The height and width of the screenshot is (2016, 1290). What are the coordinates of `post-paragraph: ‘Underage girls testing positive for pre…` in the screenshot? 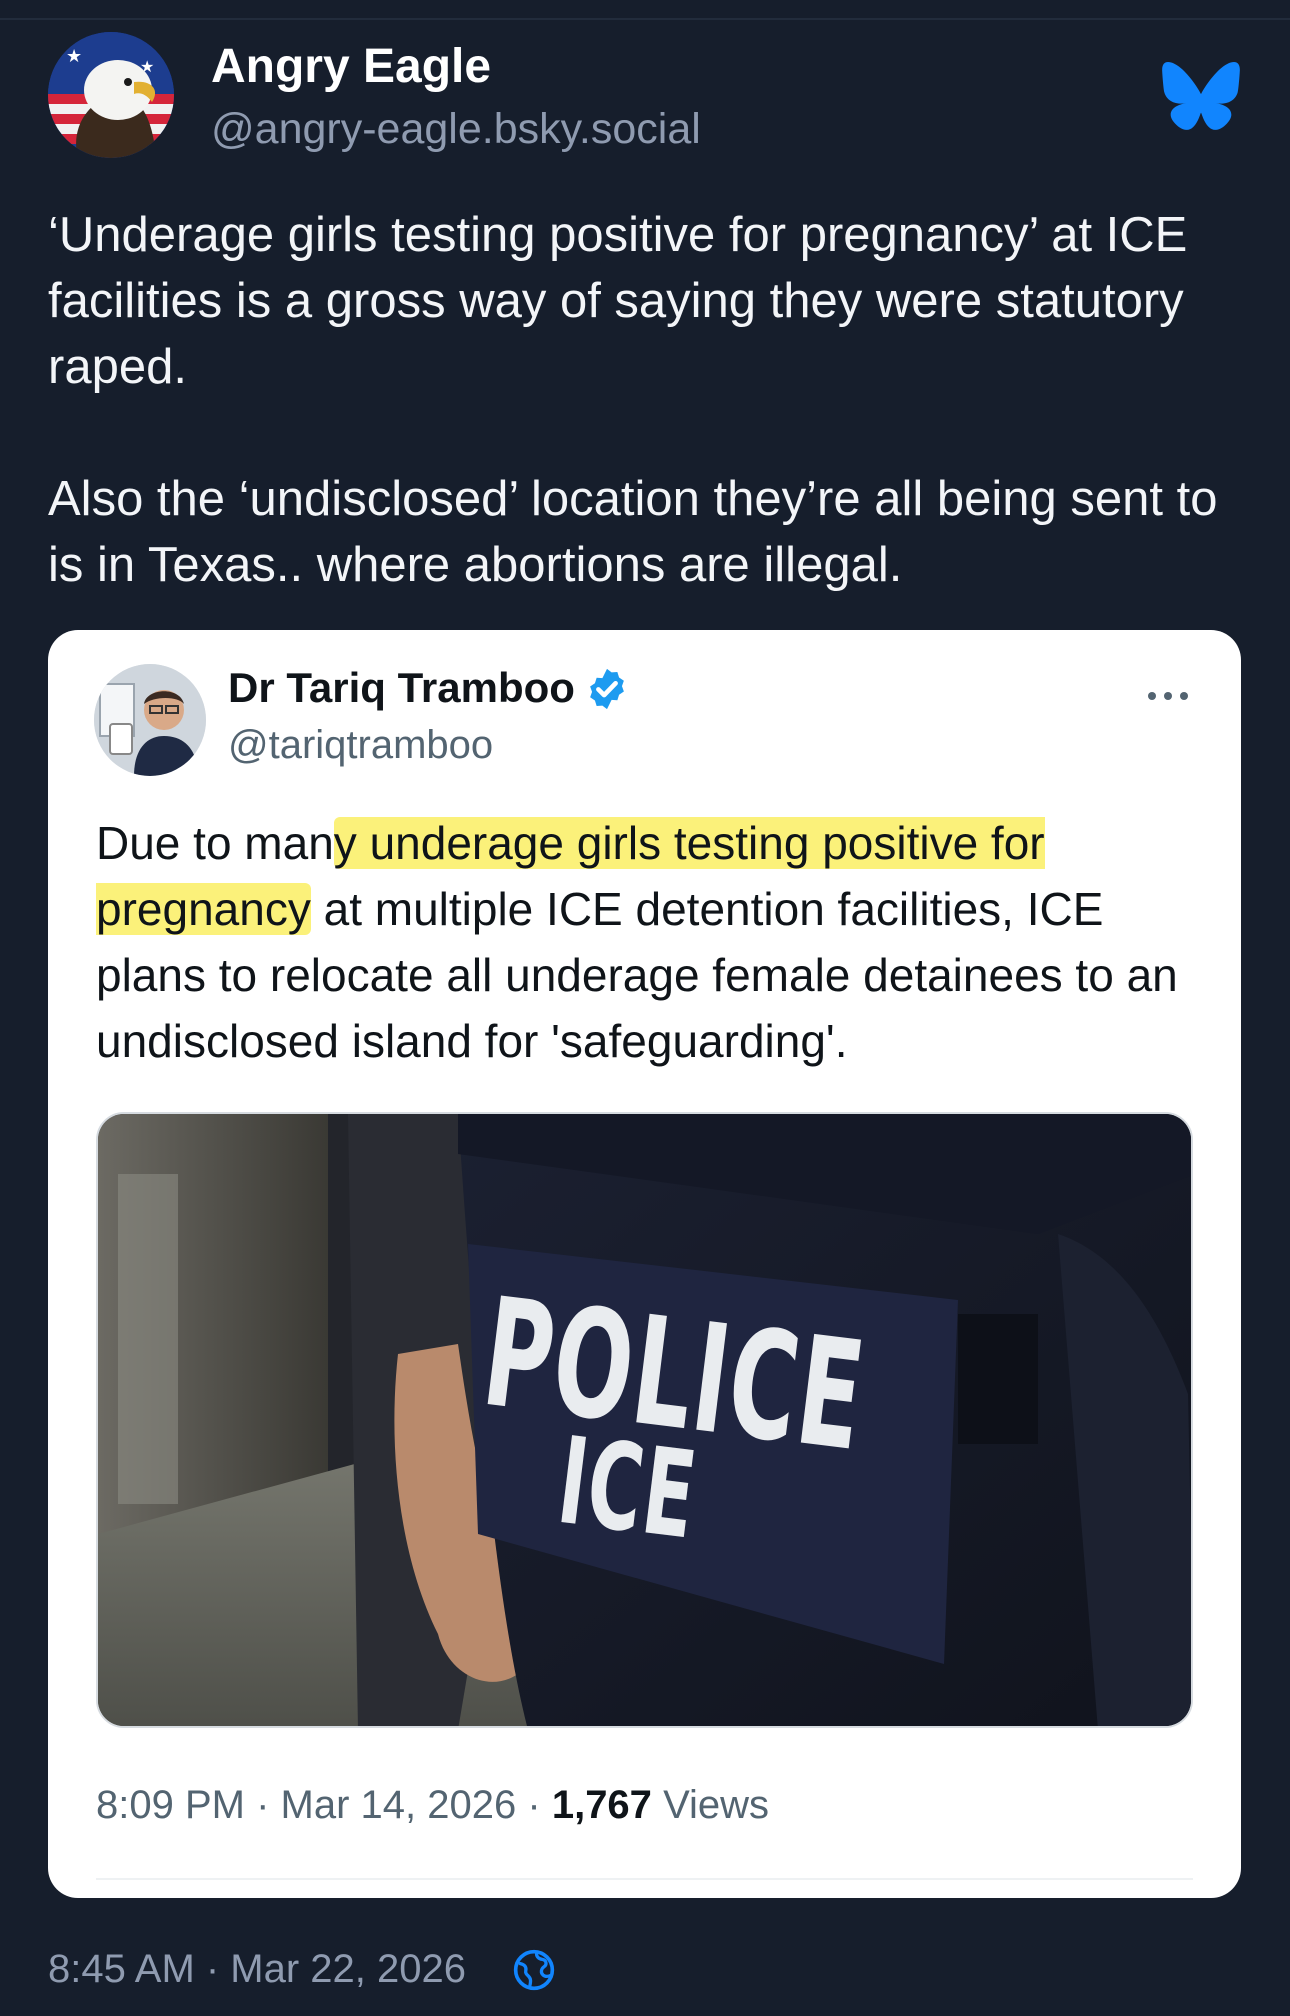 It's located at (618, 301).